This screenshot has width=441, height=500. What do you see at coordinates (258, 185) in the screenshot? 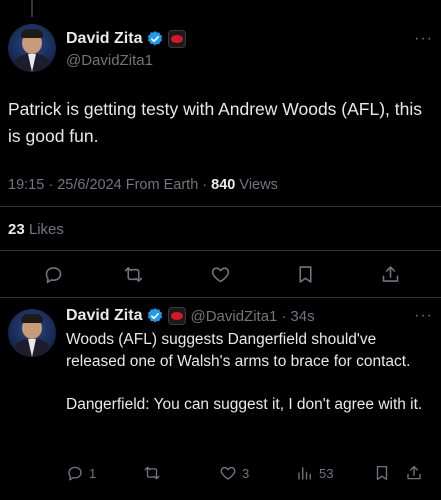
I see `views-label: Views` at bounding box center [258, 185].